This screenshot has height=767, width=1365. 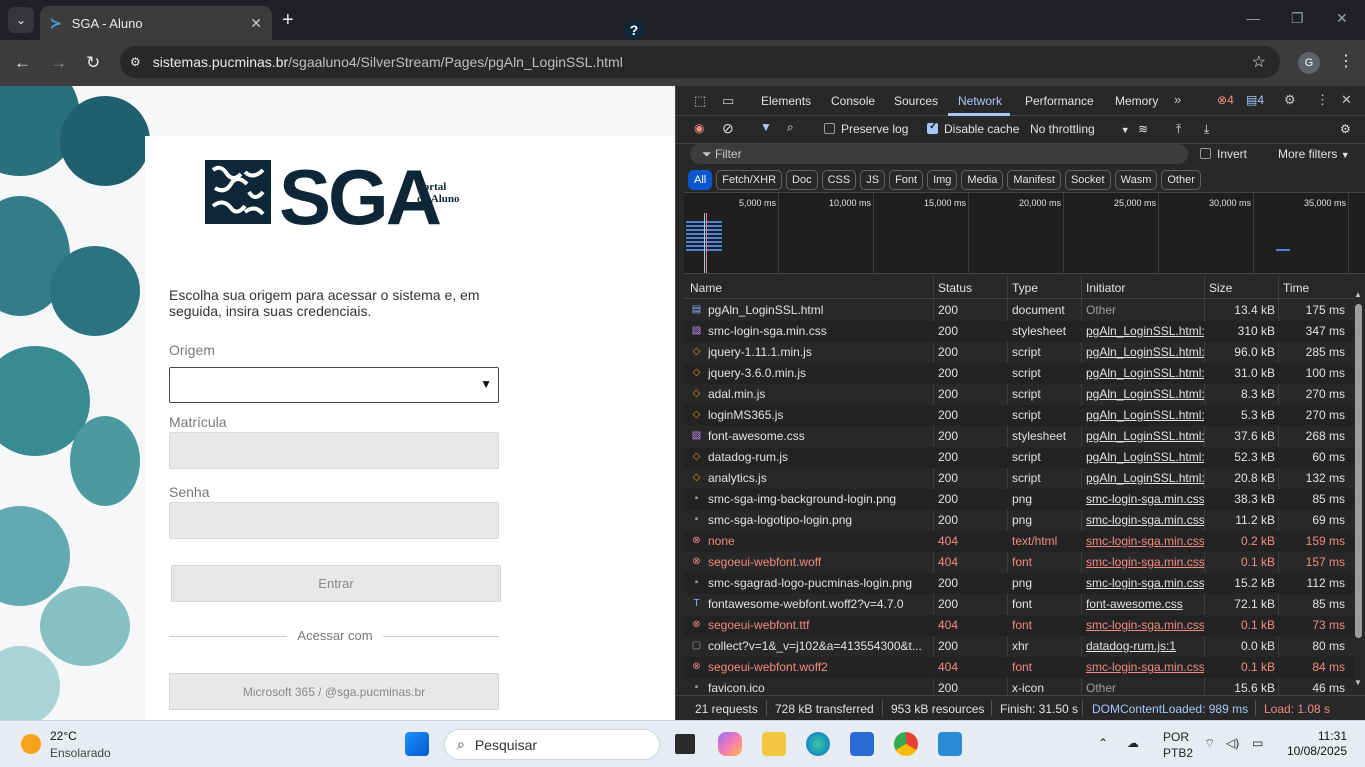 I want to click on origem-select: ▼, so click(x=334, y=385).